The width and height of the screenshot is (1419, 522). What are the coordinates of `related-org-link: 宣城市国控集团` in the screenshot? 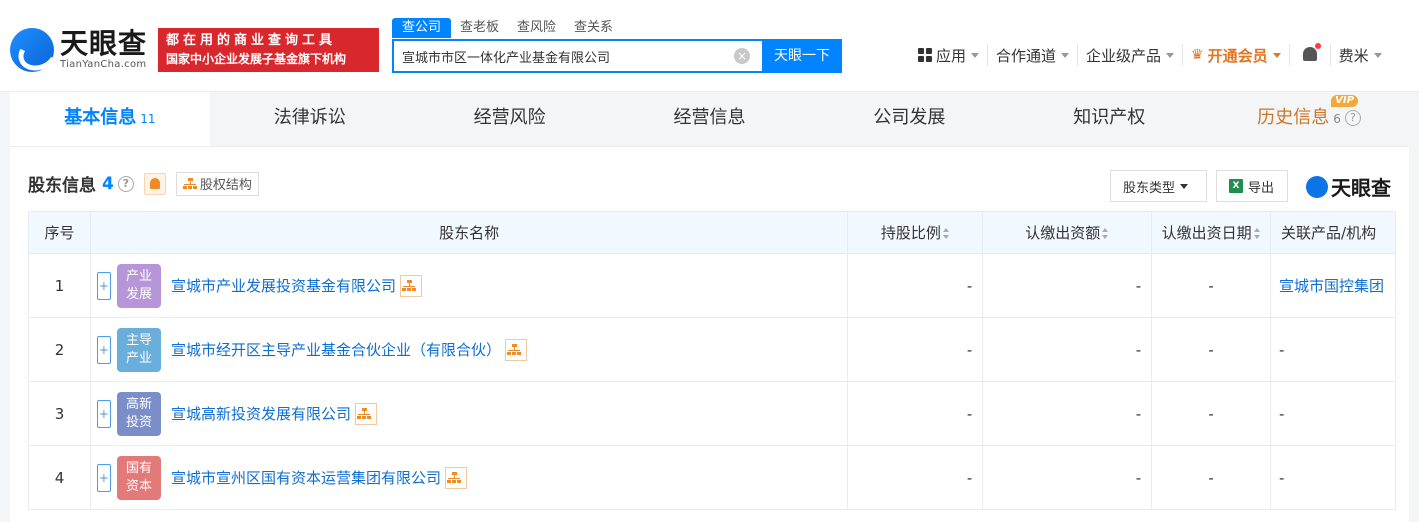 It's located at (1331, 286).